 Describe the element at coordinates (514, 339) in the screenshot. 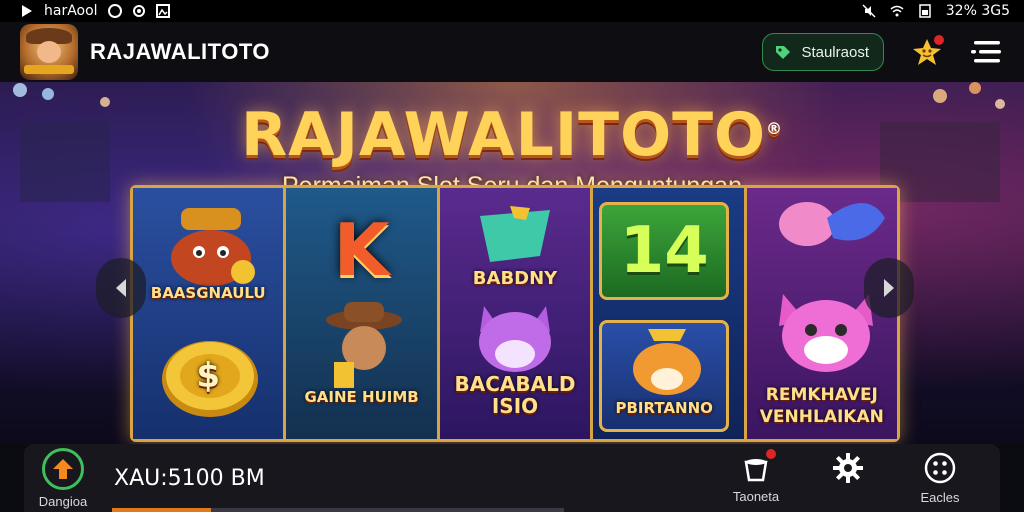

I see `purple-cat-icon` at that location.